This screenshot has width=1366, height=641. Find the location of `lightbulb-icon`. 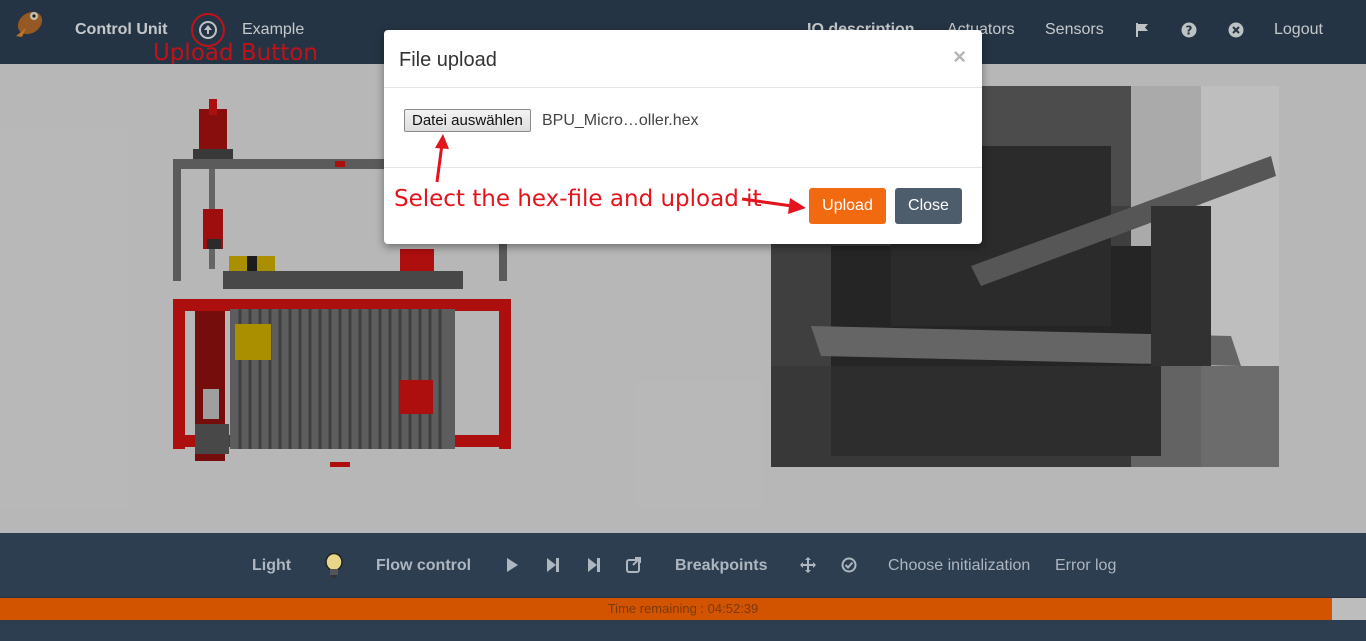

lightbulb-icon is located at coordinates (334, 566).